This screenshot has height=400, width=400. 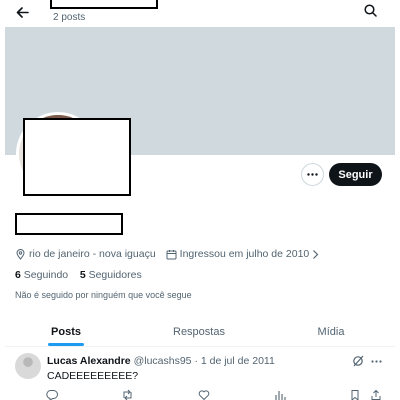 I want to click on location-pin-icon, so click(x=20, y=254).